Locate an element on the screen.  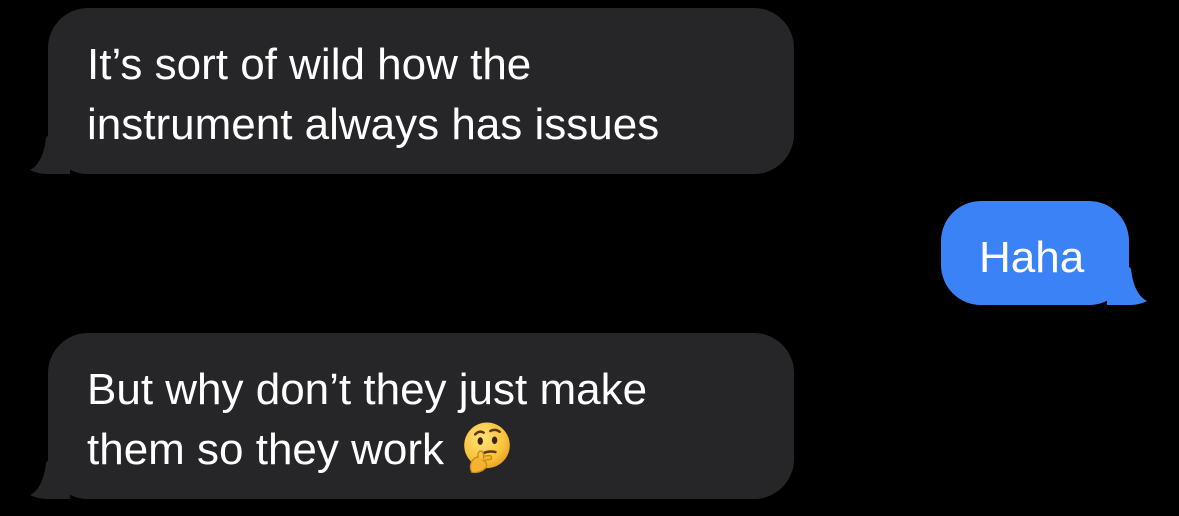
message-text-line: instrument always has issues is located at coordinates (373, 124).